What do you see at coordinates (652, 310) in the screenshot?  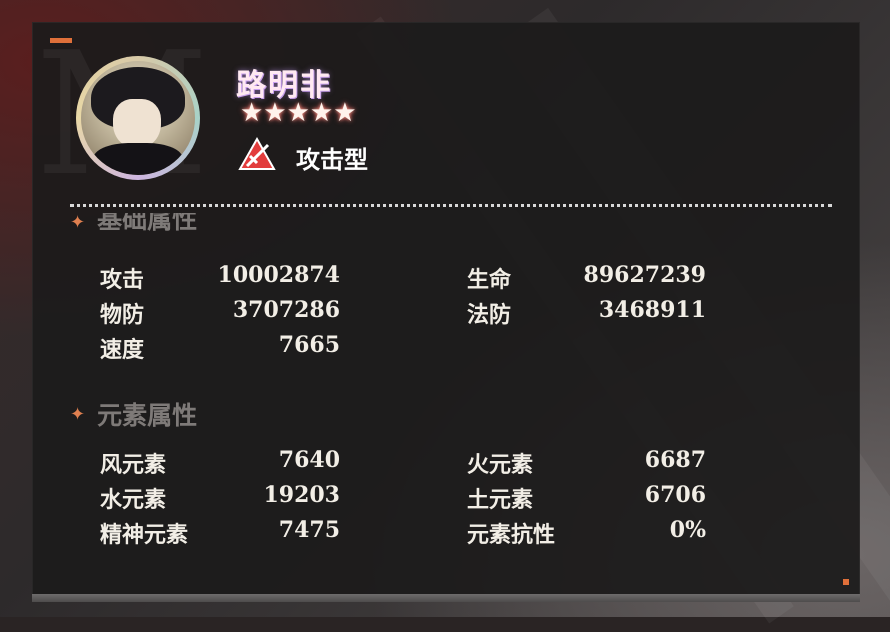 I see `stat-value-mdef: 3468911` at bounding box center [652, 310].